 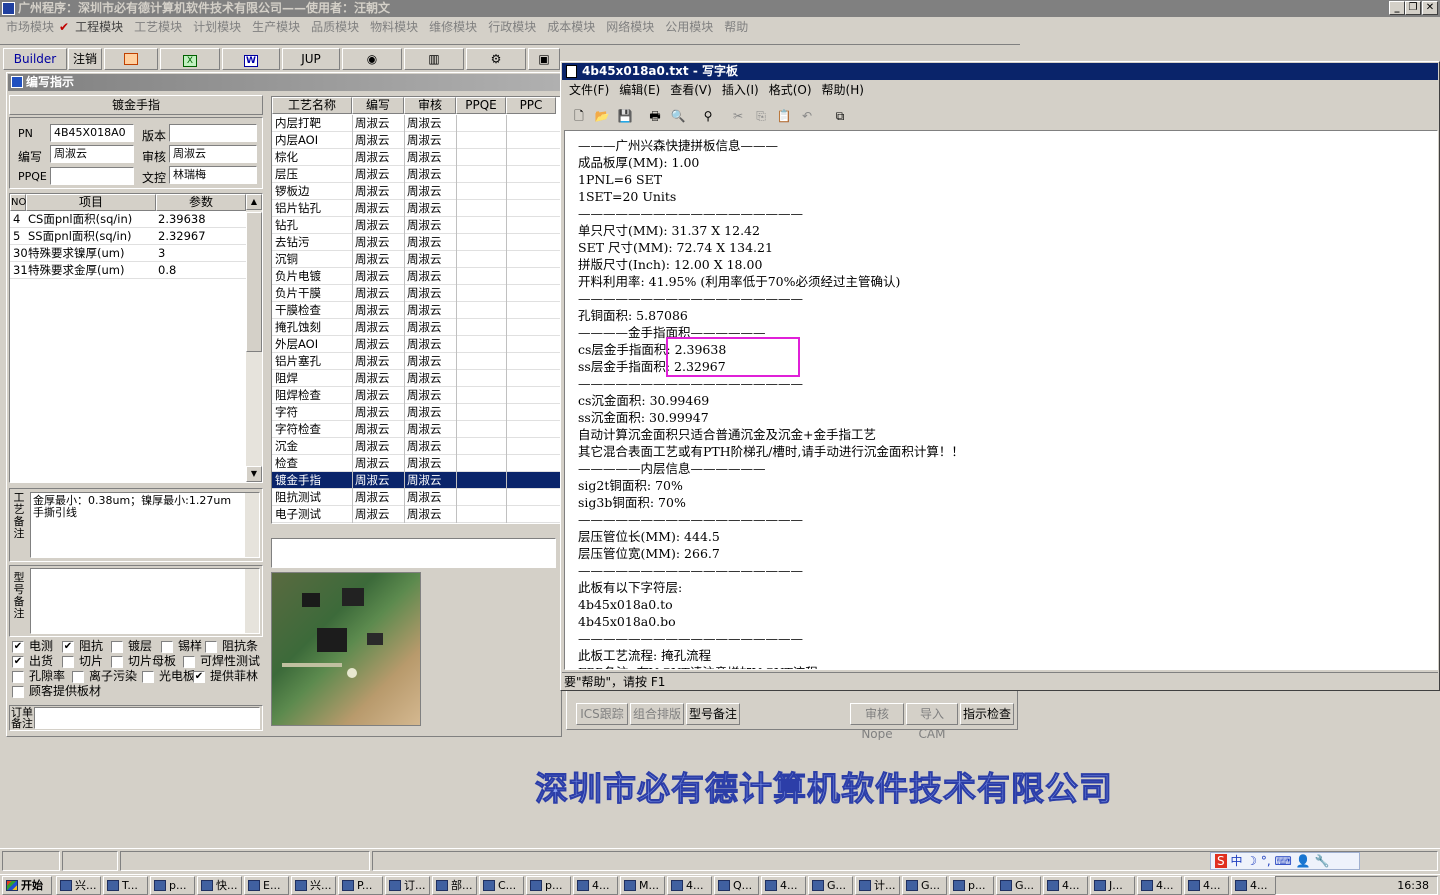 I want to click on process-row: 锣板边 周淑云 周淑云, so click(x=416, y=191).